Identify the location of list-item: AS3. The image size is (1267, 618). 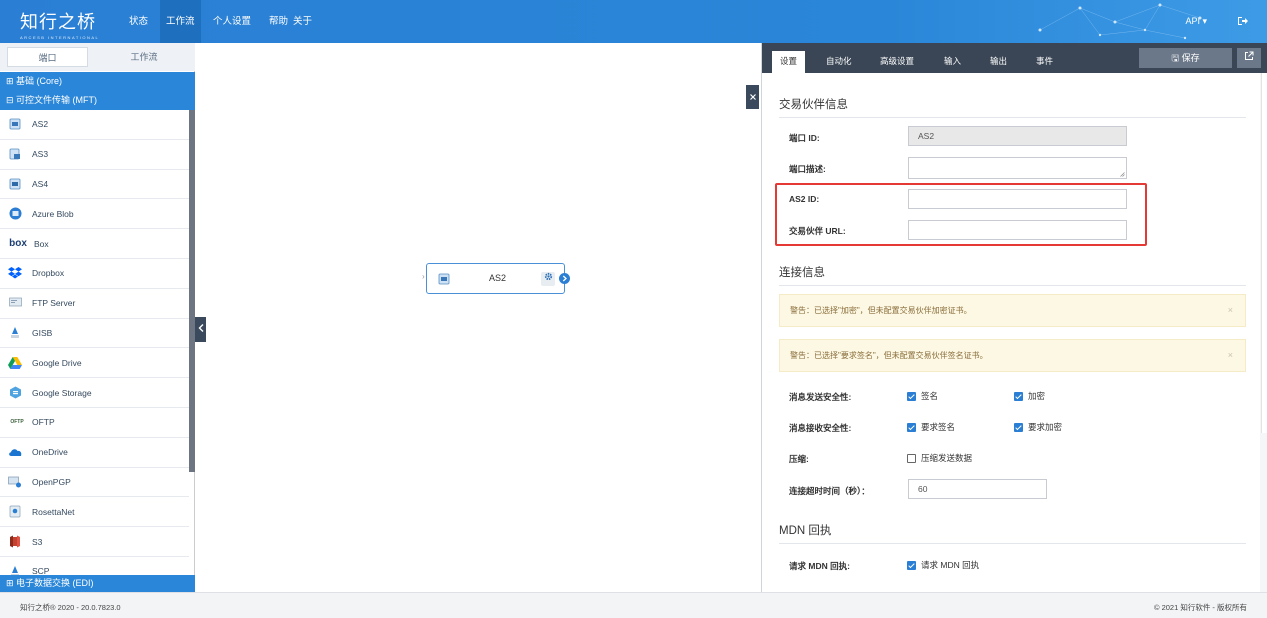
(94, 155).